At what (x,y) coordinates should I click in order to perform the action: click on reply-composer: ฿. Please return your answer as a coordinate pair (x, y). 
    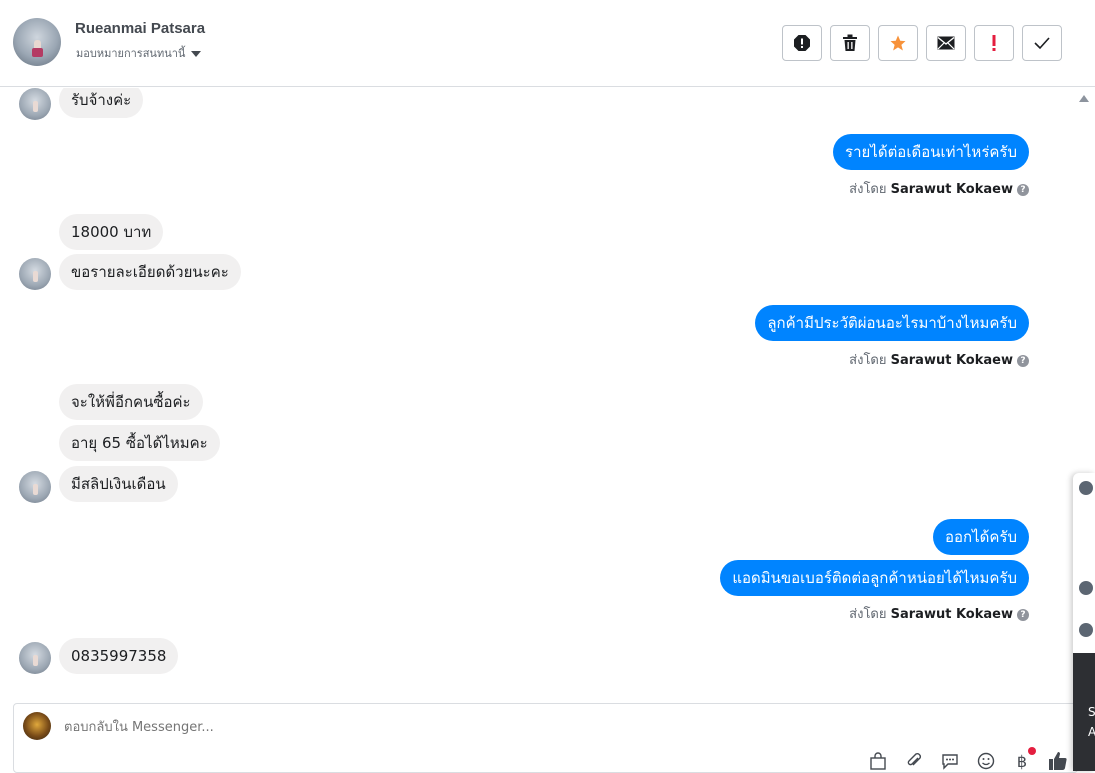
    Looking at the image, I should click on (545, 738).